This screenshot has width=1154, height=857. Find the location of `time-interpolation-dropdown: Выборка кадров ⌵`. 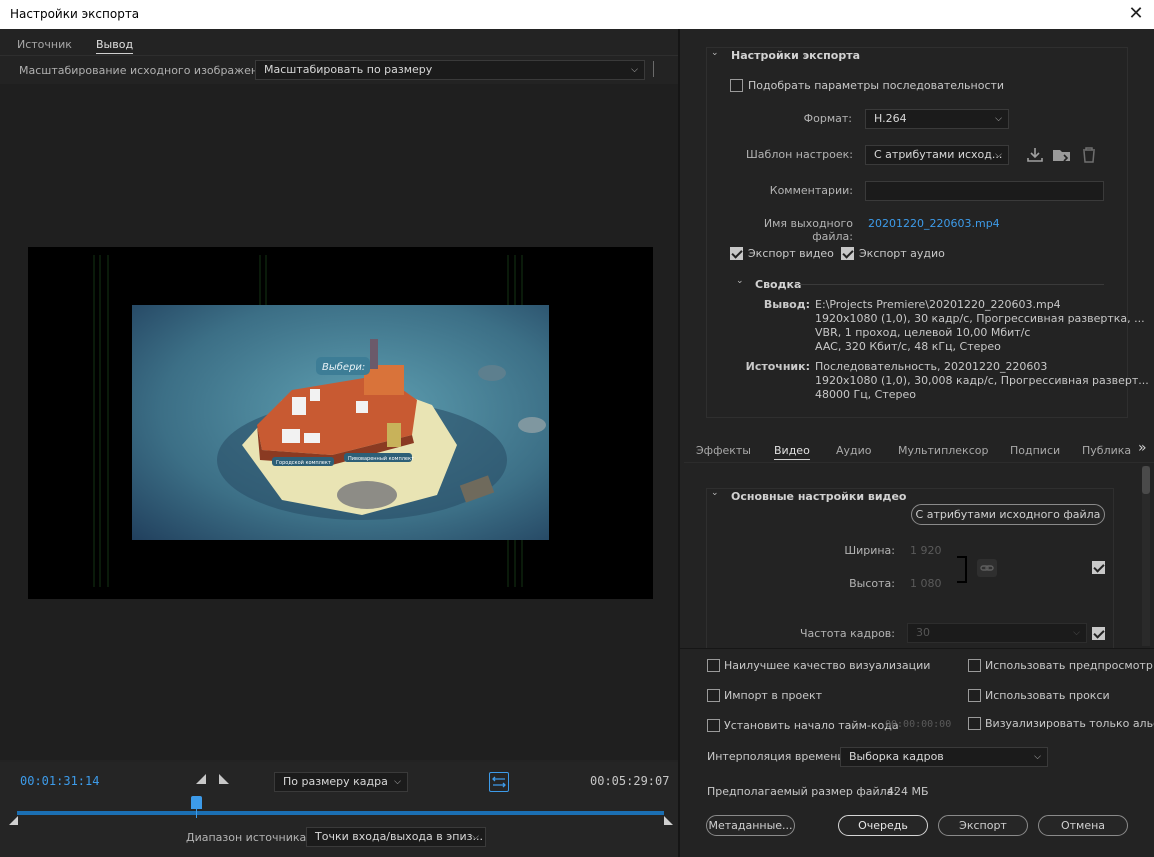

time-interpolation-dropdown: Выборка кадров ⌵ is located at coordinates (944, 757).